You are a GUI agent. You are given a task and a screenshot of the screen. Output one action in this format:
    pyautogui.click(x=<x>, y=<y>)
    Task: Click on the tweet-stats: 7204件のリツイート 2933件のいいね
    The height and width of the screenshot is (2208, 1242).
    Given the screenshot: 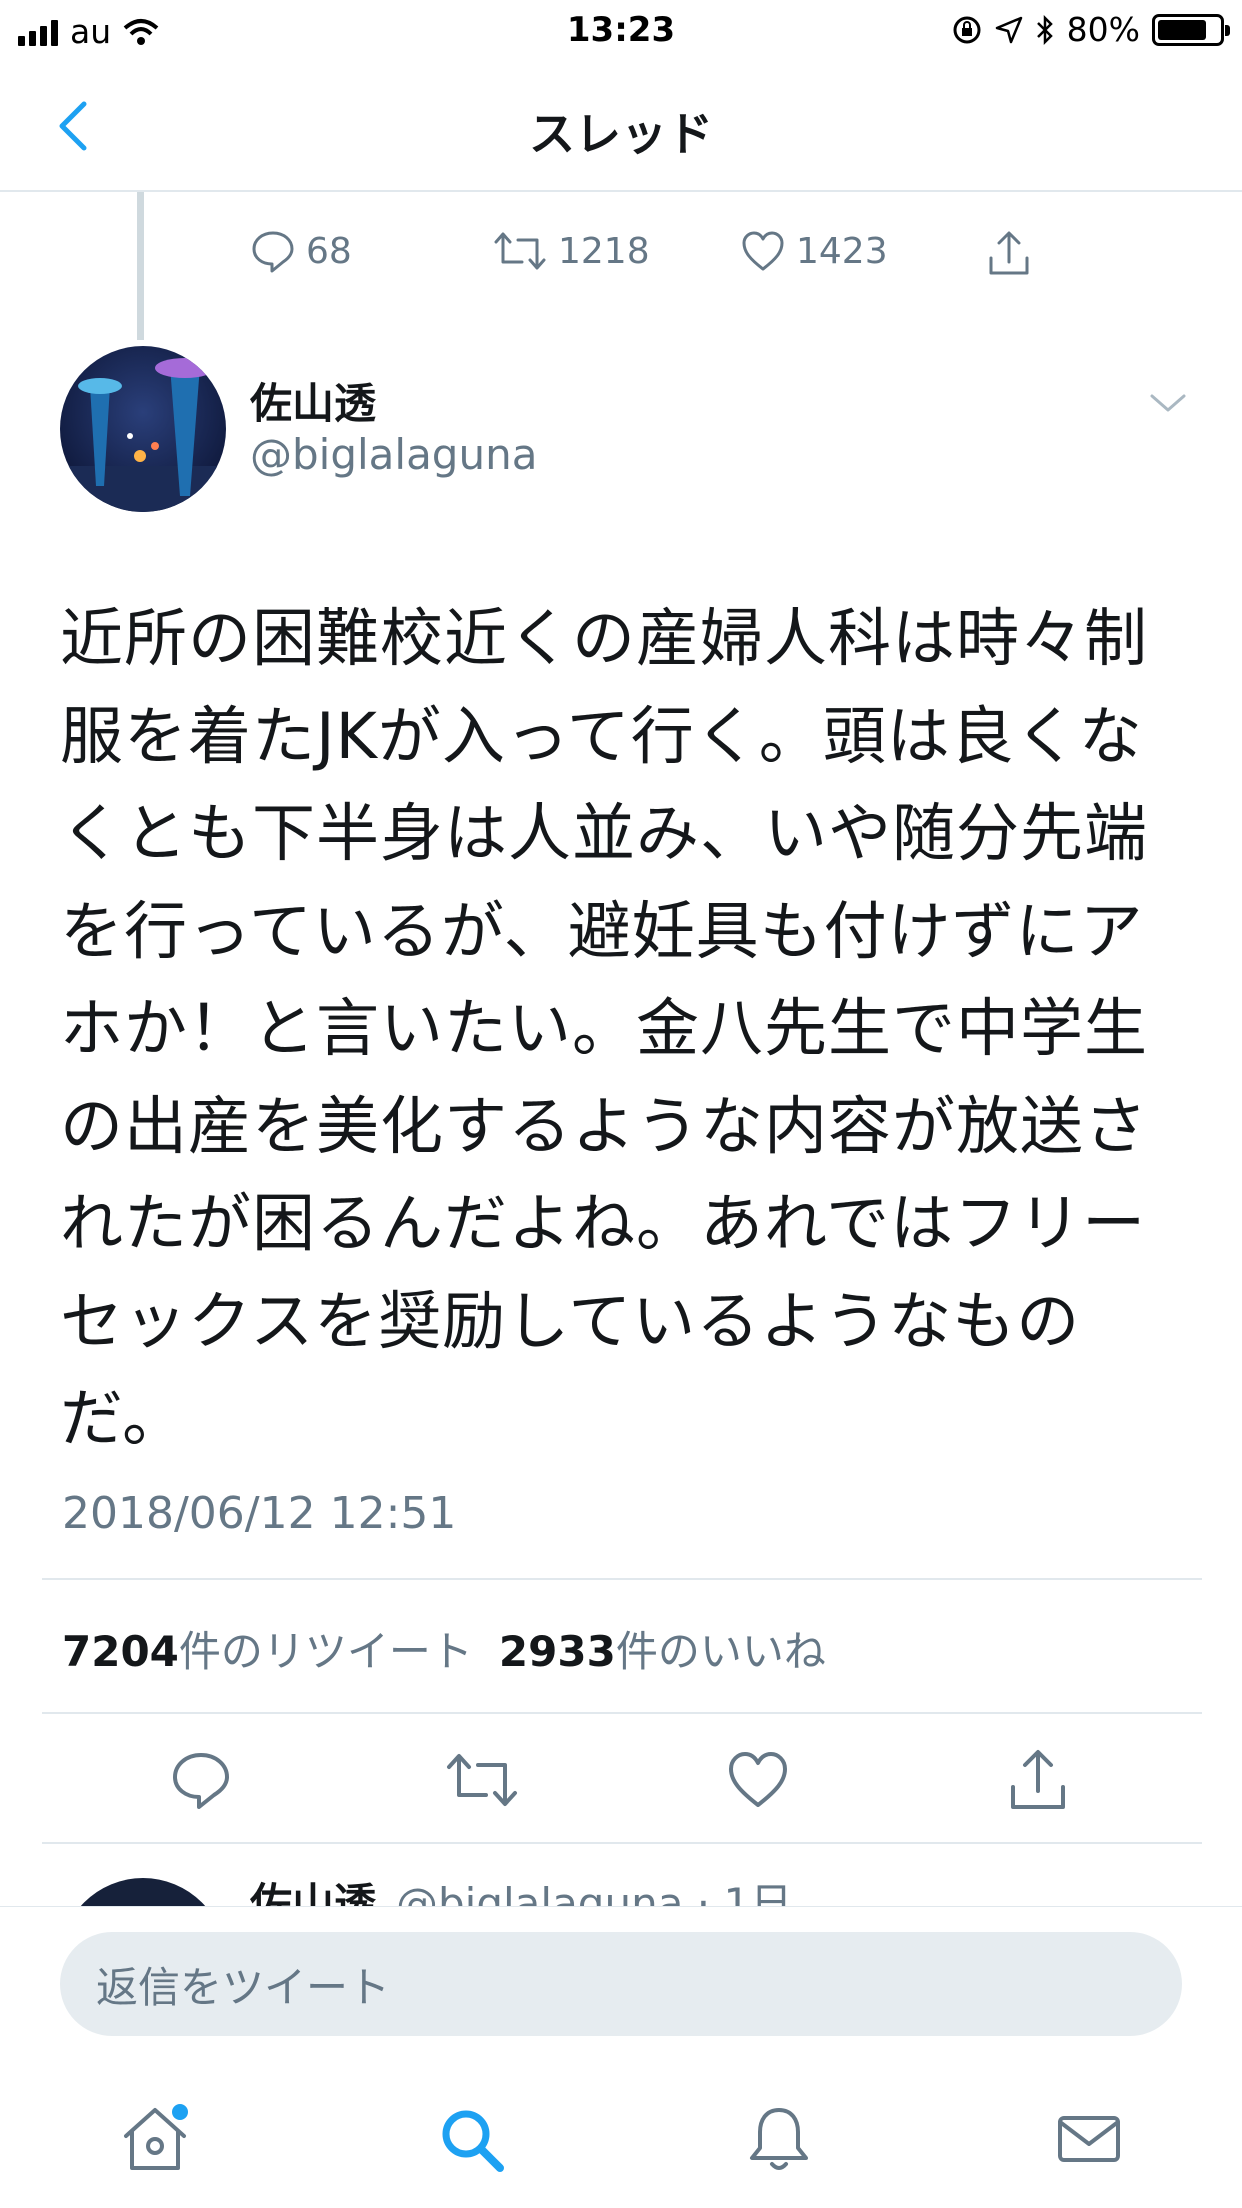 What is the action you would take?
    pyautogui.click(x=444, y=1648)
    